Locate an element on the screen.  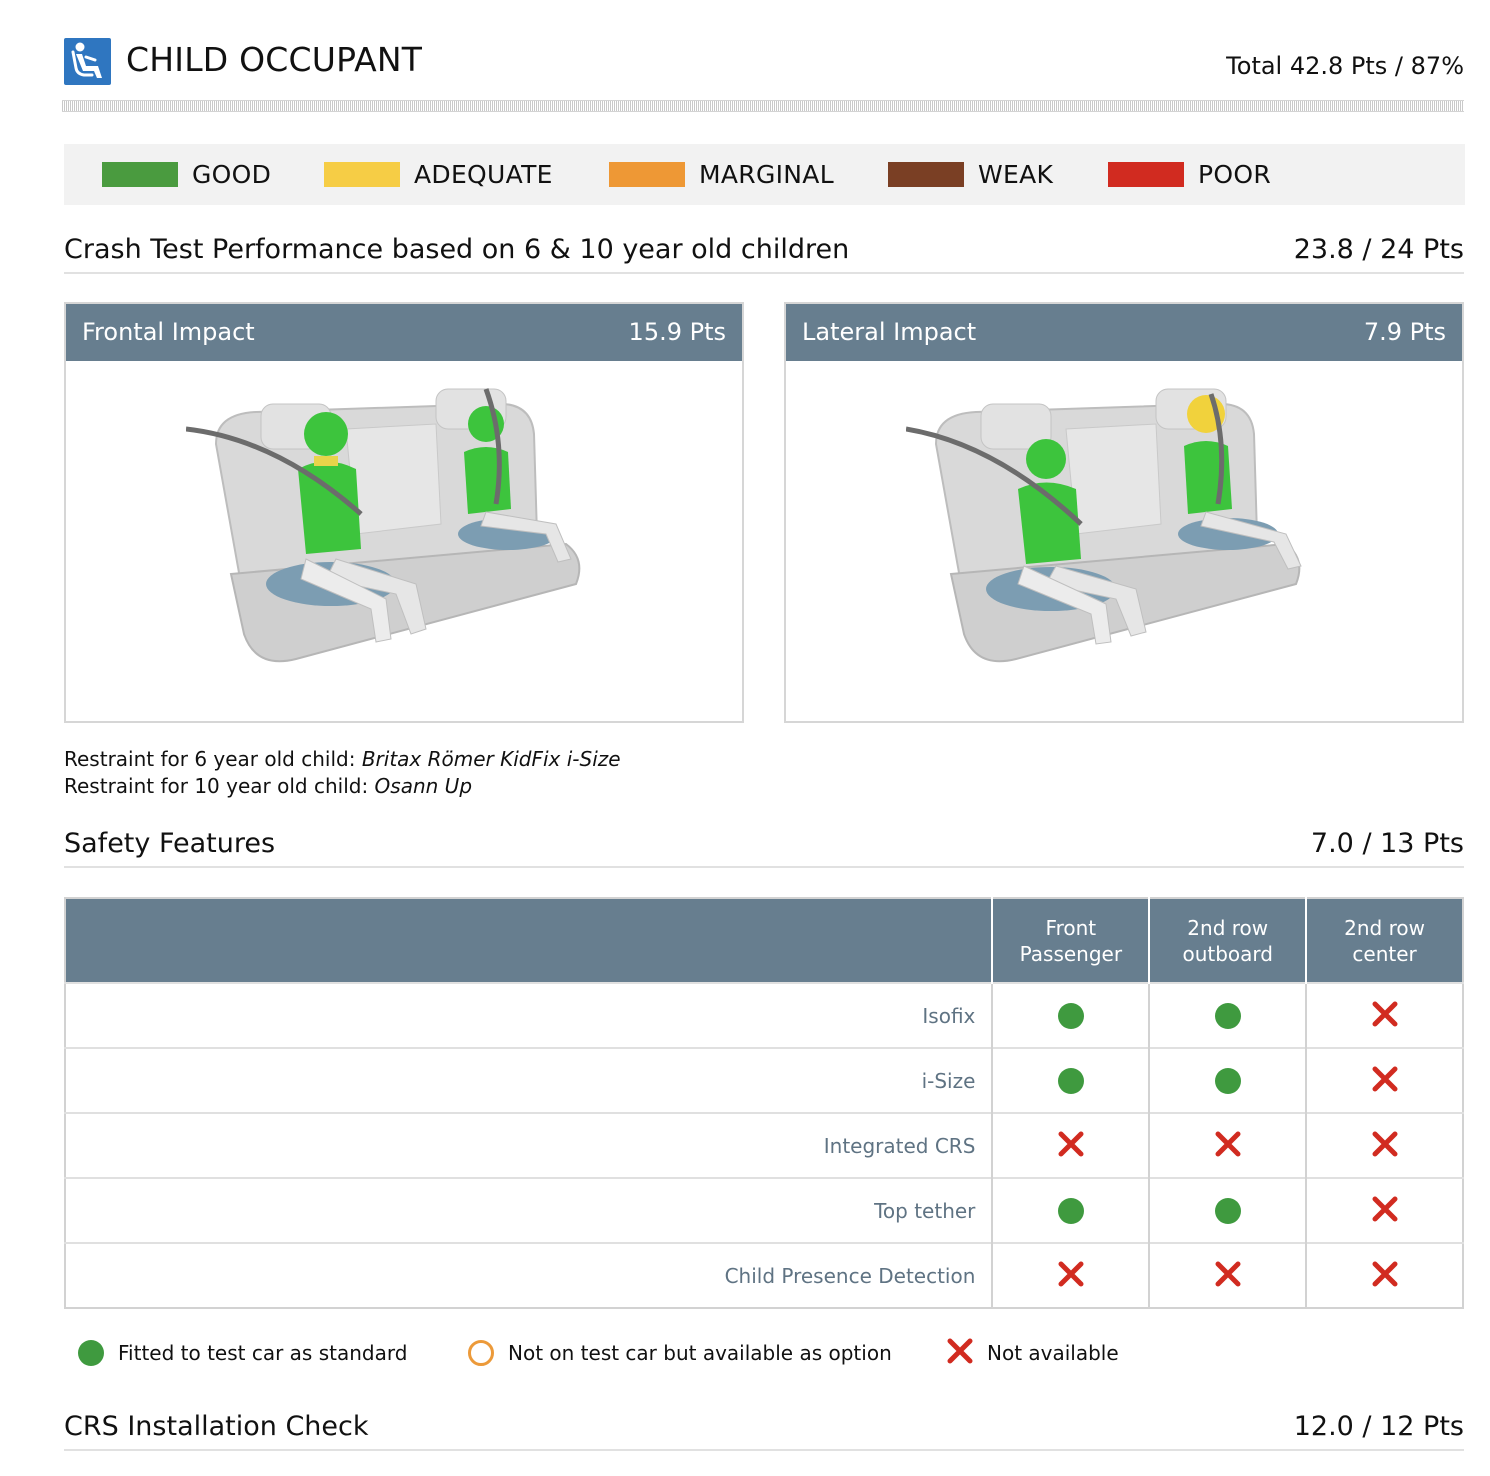
col-front-passenger: Front Passenger is located at coordinates (1070, 940).